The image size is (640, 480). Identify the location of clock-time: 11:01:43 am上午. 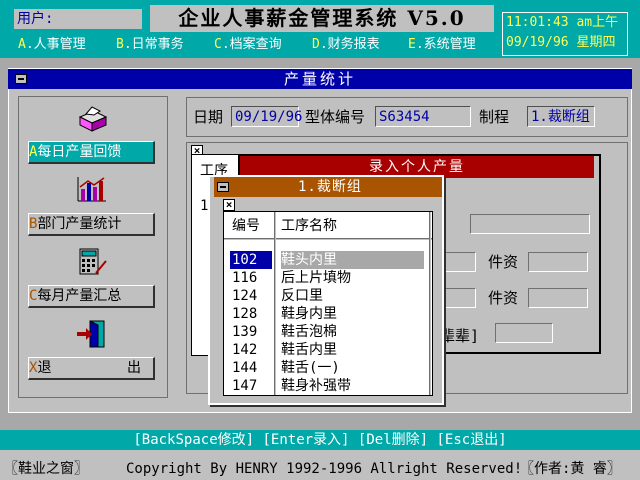
(562, 22).